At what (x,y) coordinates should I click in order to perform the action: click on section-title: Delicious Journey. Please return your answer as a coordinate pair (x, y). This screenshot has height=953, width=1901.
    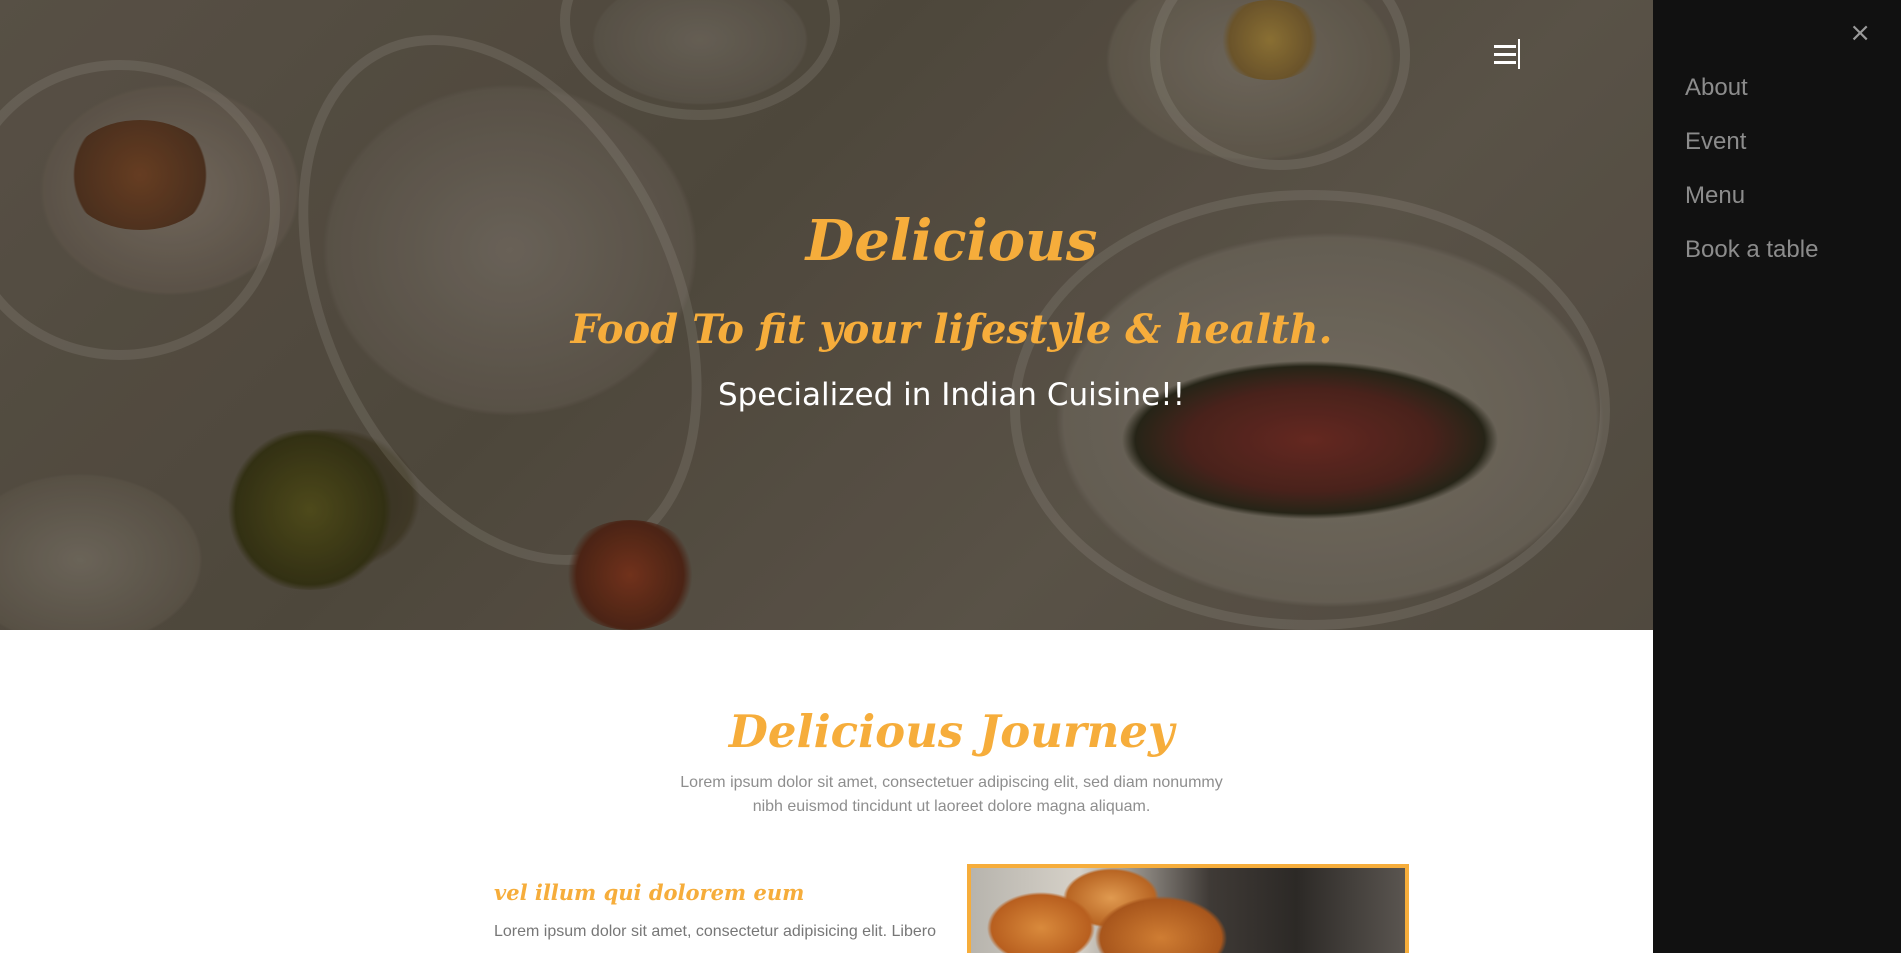
    Looking at the image, I should click on (951, 731).